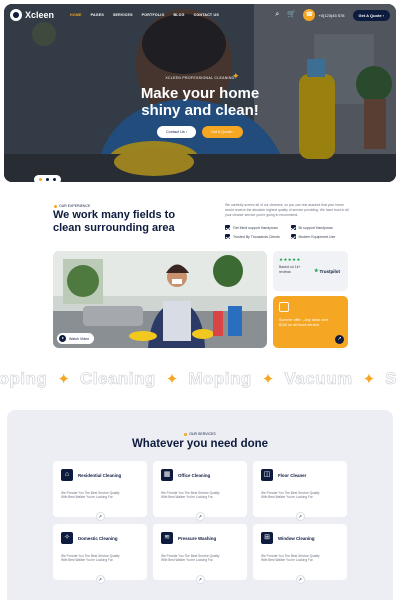  What do you see at coordinates (277, 15) in the screenshot?
I see `search-icon: ⌕` at bounding box center [277, 15].